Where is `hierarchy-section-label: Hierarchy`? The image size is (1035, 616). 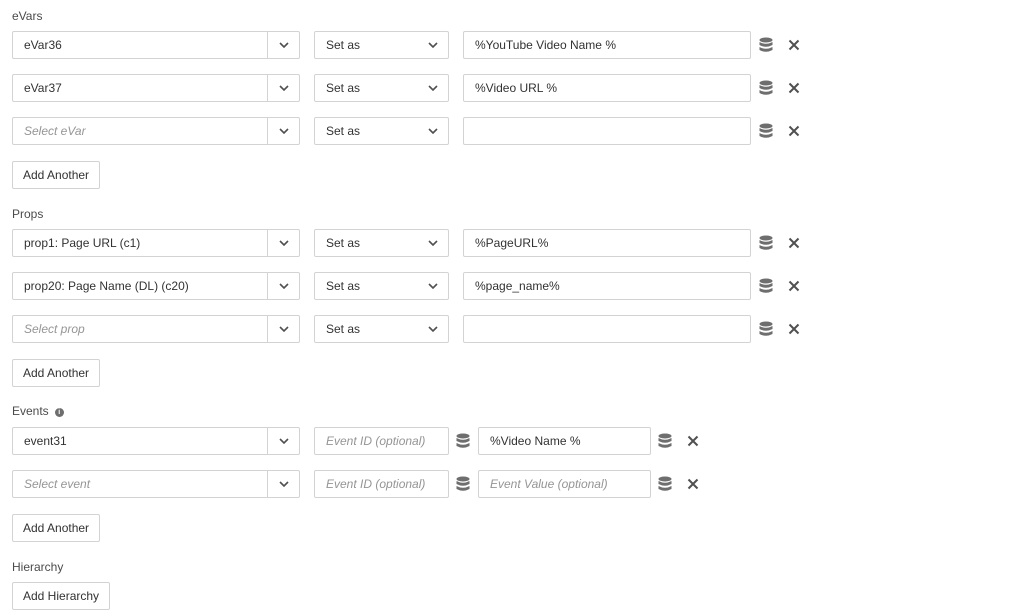
hierarchy-section-label: Hierarchy is located at coordinates (38, 567).